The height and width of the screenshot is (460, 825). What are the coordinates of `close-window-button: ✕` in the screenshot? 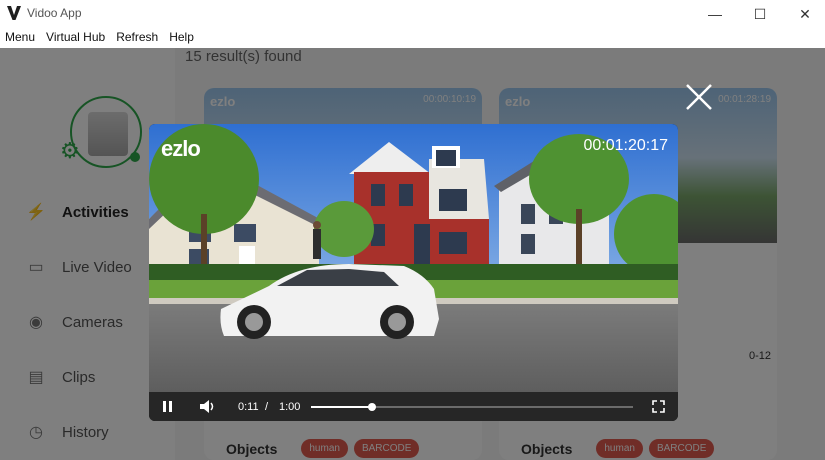 It's located at (803, 14).